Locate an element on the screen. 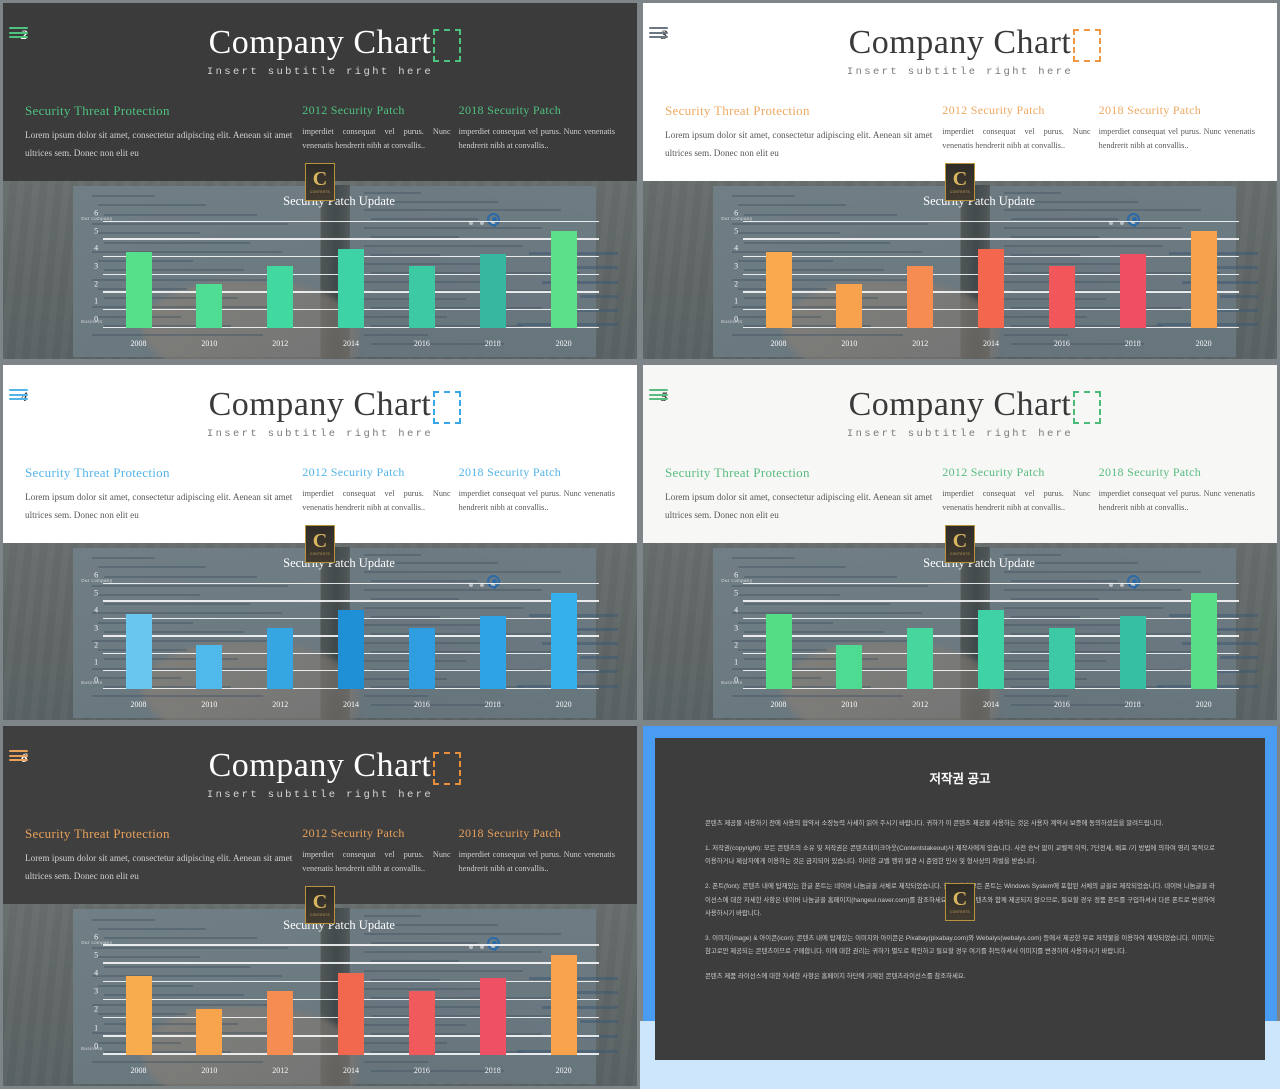  x-axis-tick: 2014 is located at coordinates (351, 343).